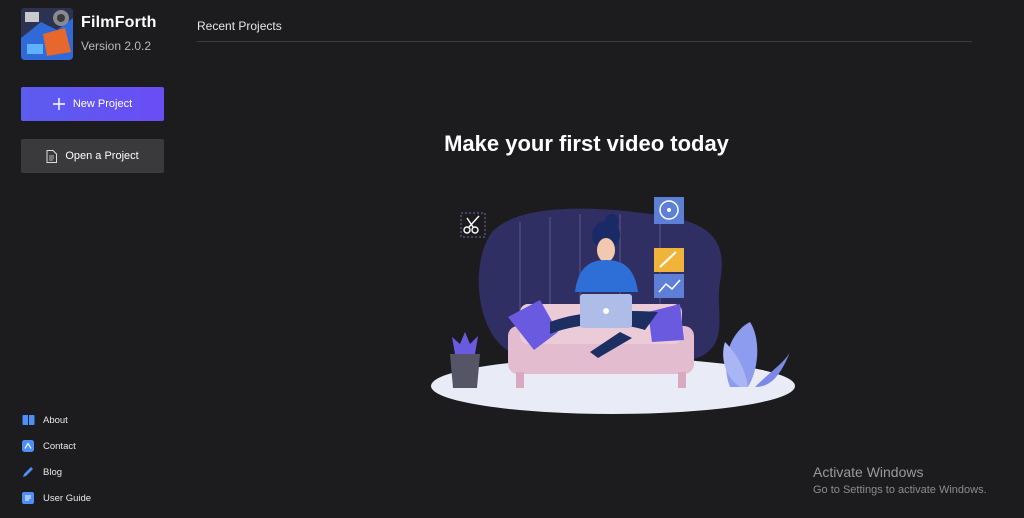  Describe the element at coordinates (59, 446) in the screenshot. I see `sidebar-item-label: Contact` at that location.